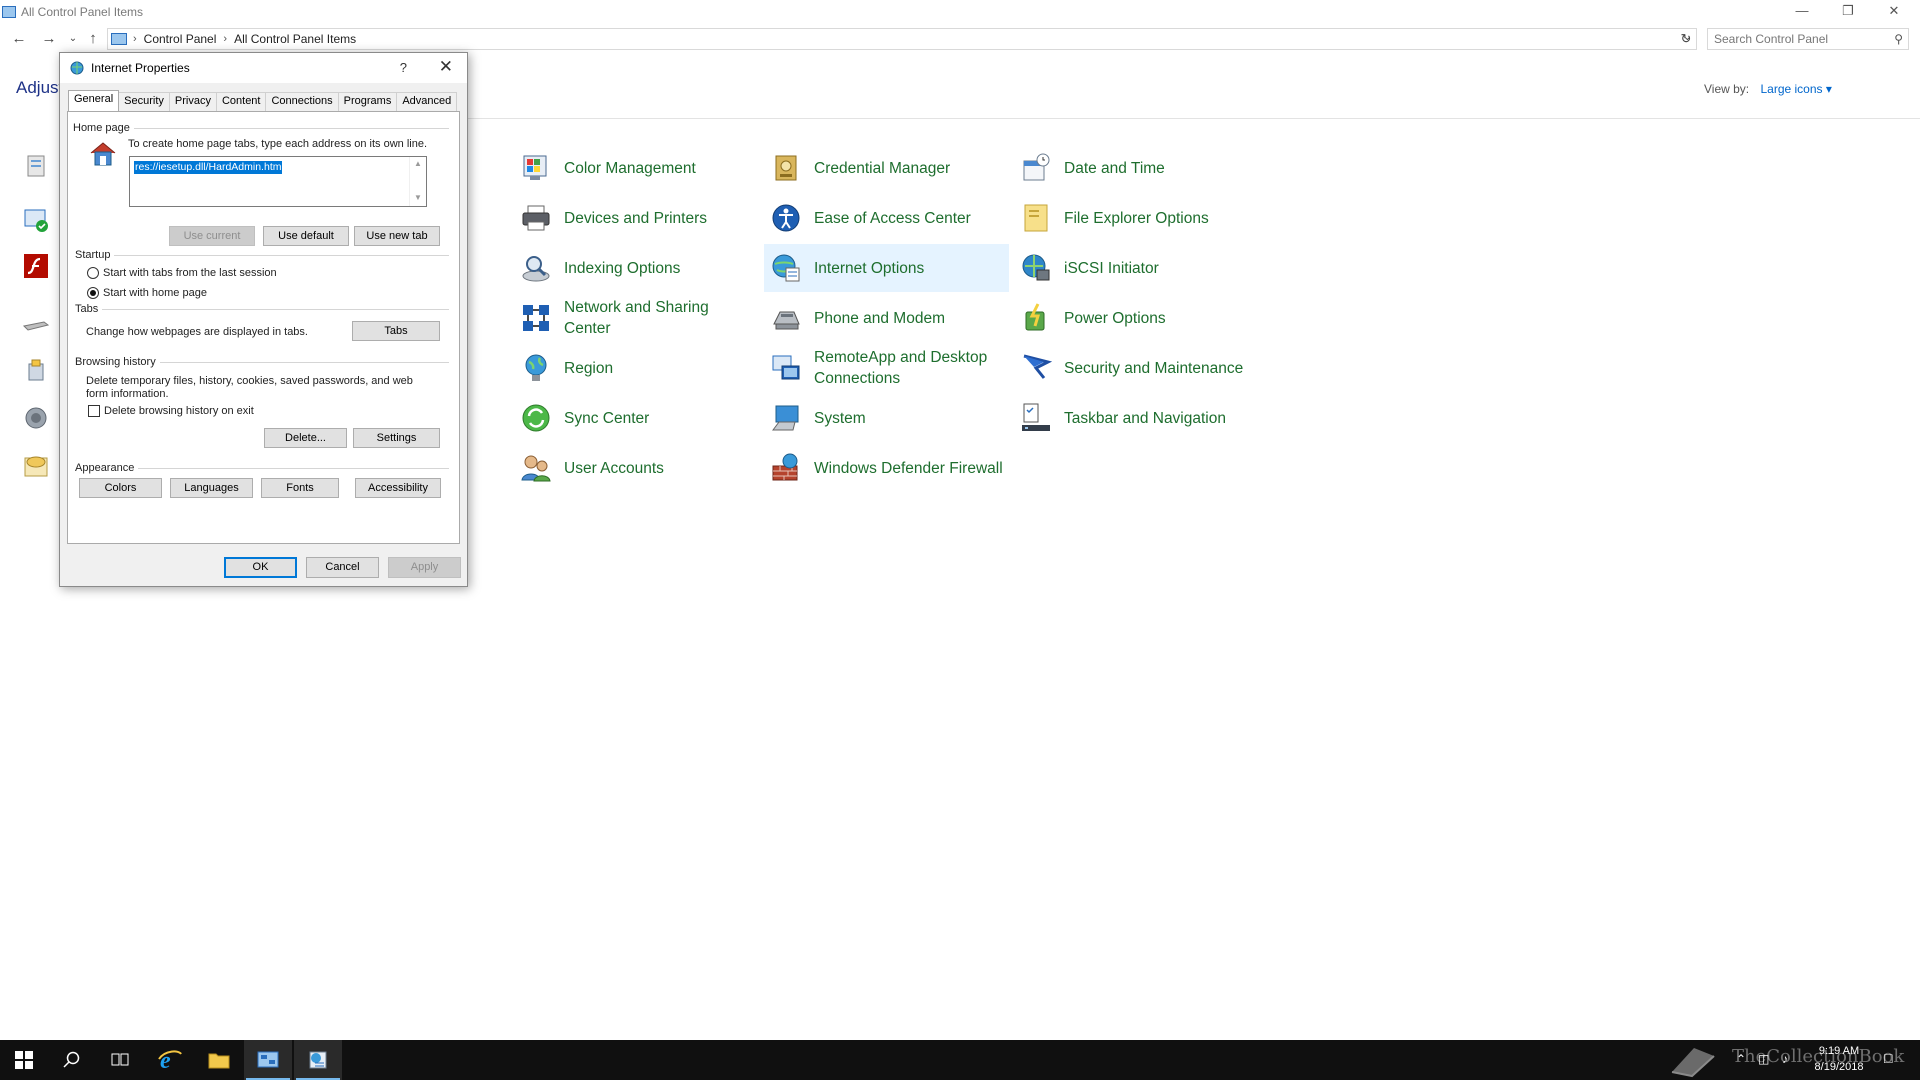  Describe the element at coordinates (219, 1060) in the screenshot. I see `file-explorer-button` at that location.